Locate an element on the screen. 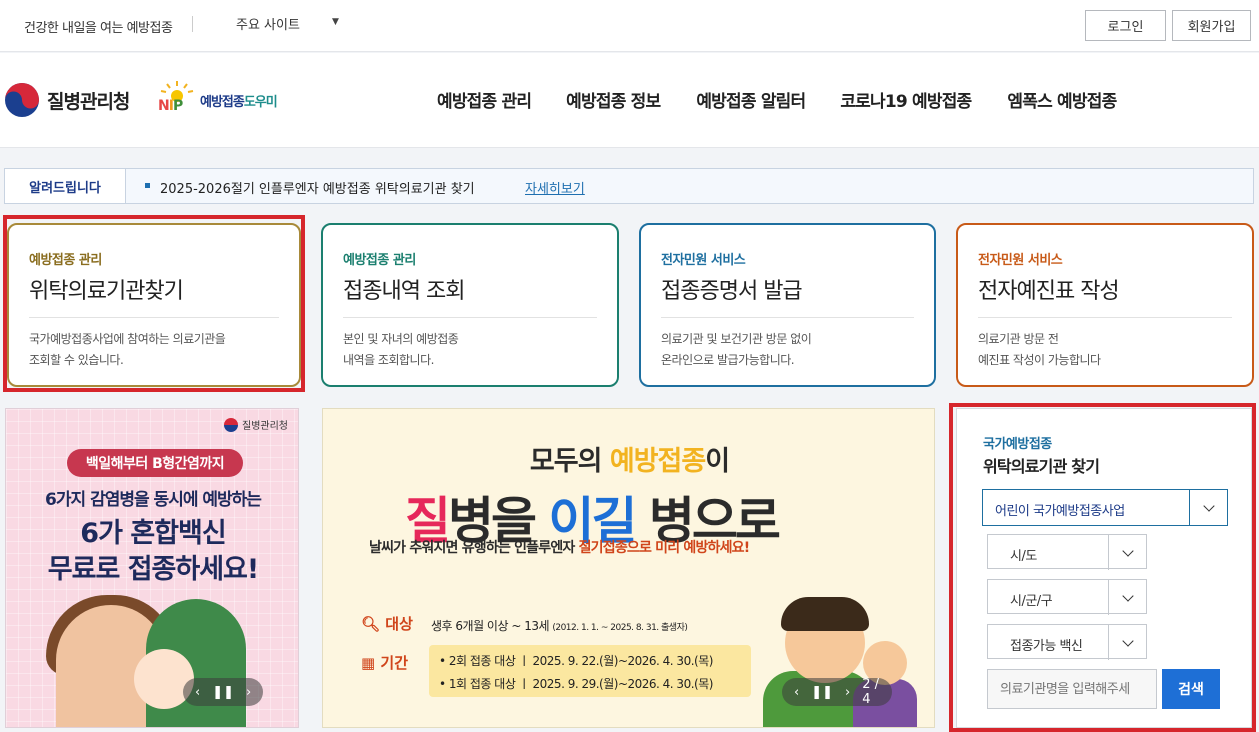 This screenshot has width=1259, height=732. banner-center-controls: ‹ ❚❚ › 2 / 4 is located at coordinates (837, 692).